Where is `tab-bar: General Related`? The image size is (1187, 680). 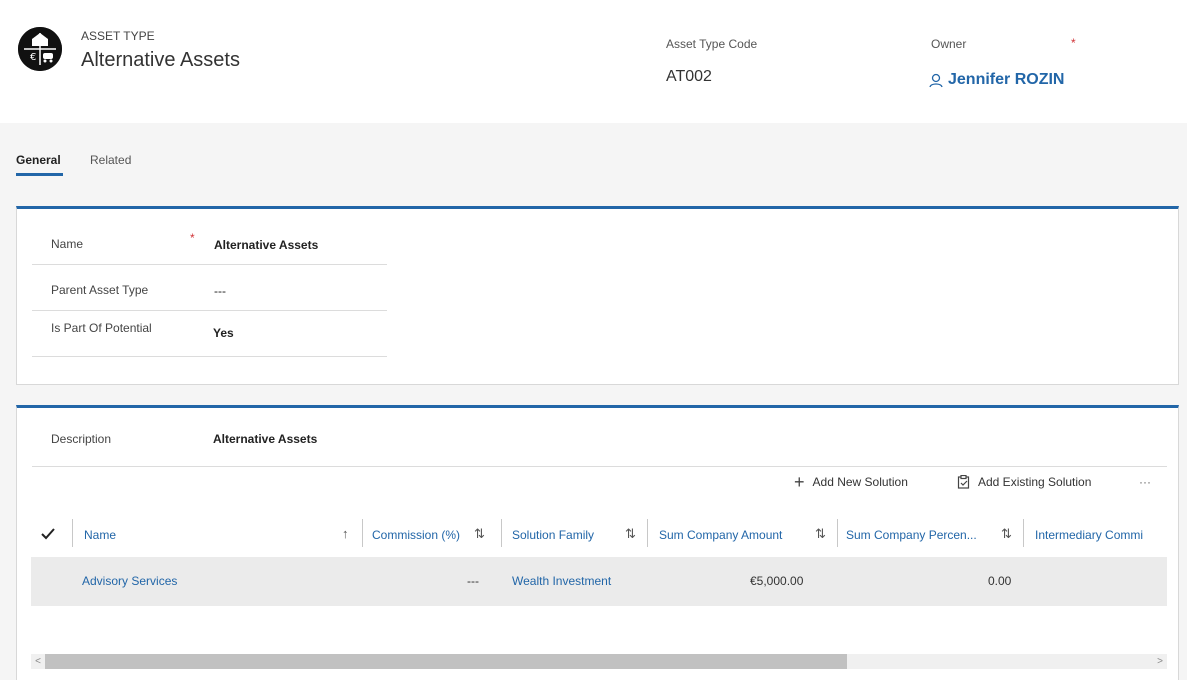
tab-bar: General Related is located at coordinates (593, 153).